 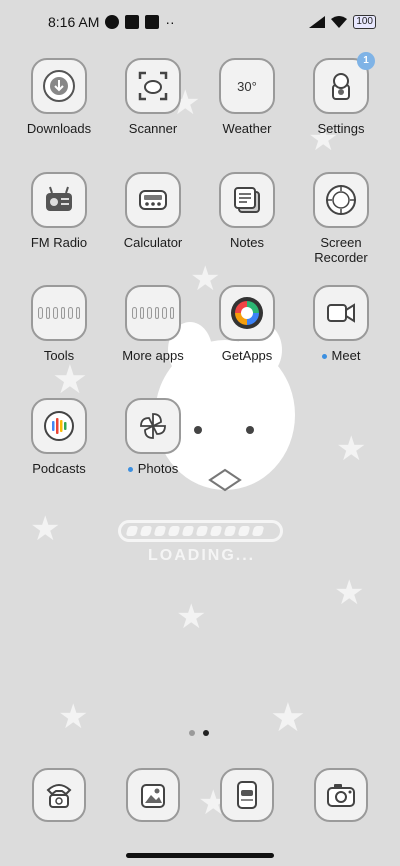 What do you see at coordinates (366, 61) in the screenshot?
I see `notification-badge: 1` at bounding box center [366, 61].